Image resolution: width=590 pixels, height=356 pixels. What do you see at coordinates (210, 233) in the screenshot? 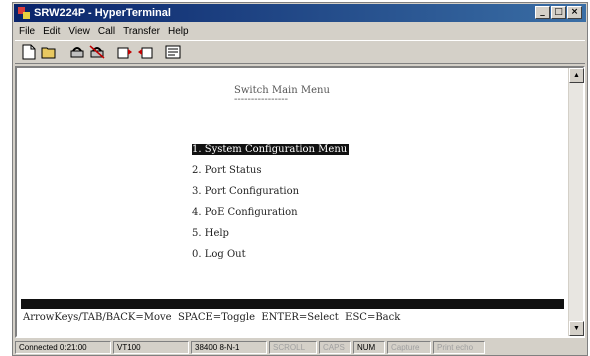
I see `menu-option-help: 5. Help` at bounding box center [210, 233].